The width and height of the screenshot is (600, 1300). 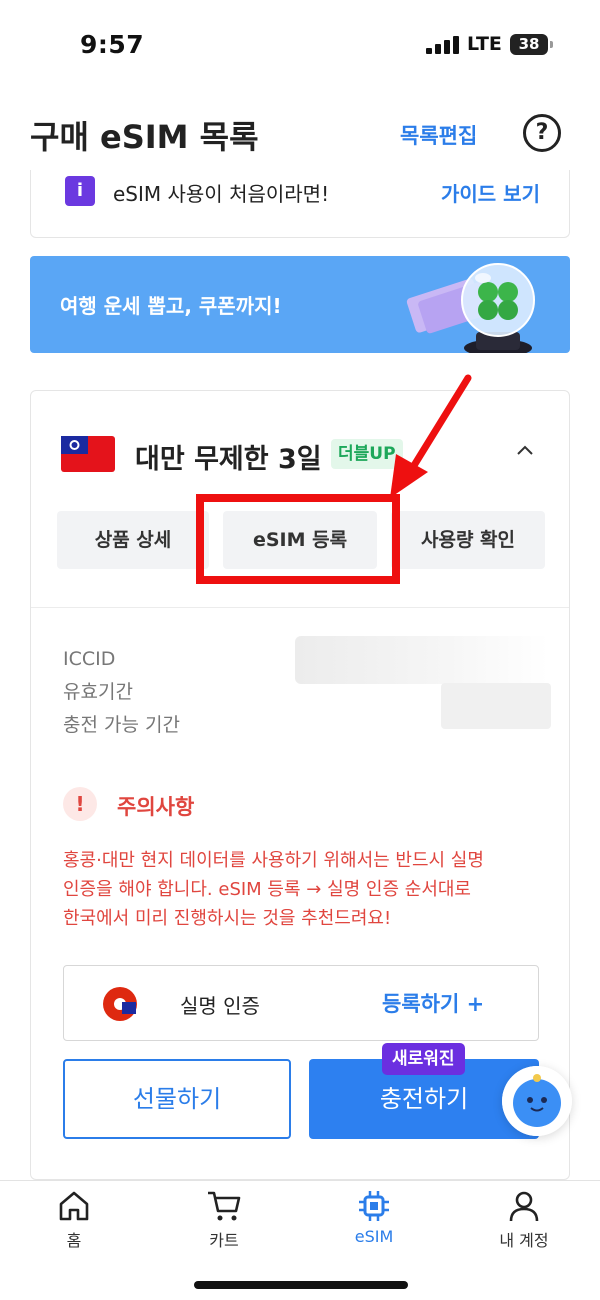 I want to click on page-header: 구매 eSIM 목록 목록편집 ?, so click(x=300, y=135).